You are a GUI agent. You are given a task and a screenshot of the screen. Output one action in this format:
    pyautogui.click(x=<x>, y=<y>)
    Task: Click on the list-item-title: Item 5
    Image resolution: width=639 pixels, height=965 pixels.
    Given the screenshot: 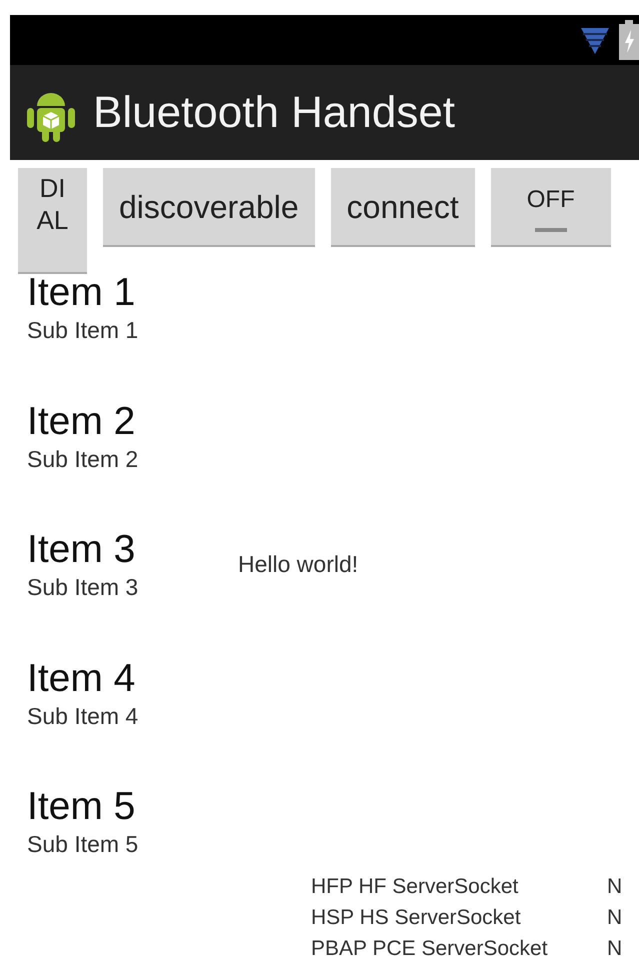 What is the action you would take?
    pyautogui.click(x=81, y=807)
    